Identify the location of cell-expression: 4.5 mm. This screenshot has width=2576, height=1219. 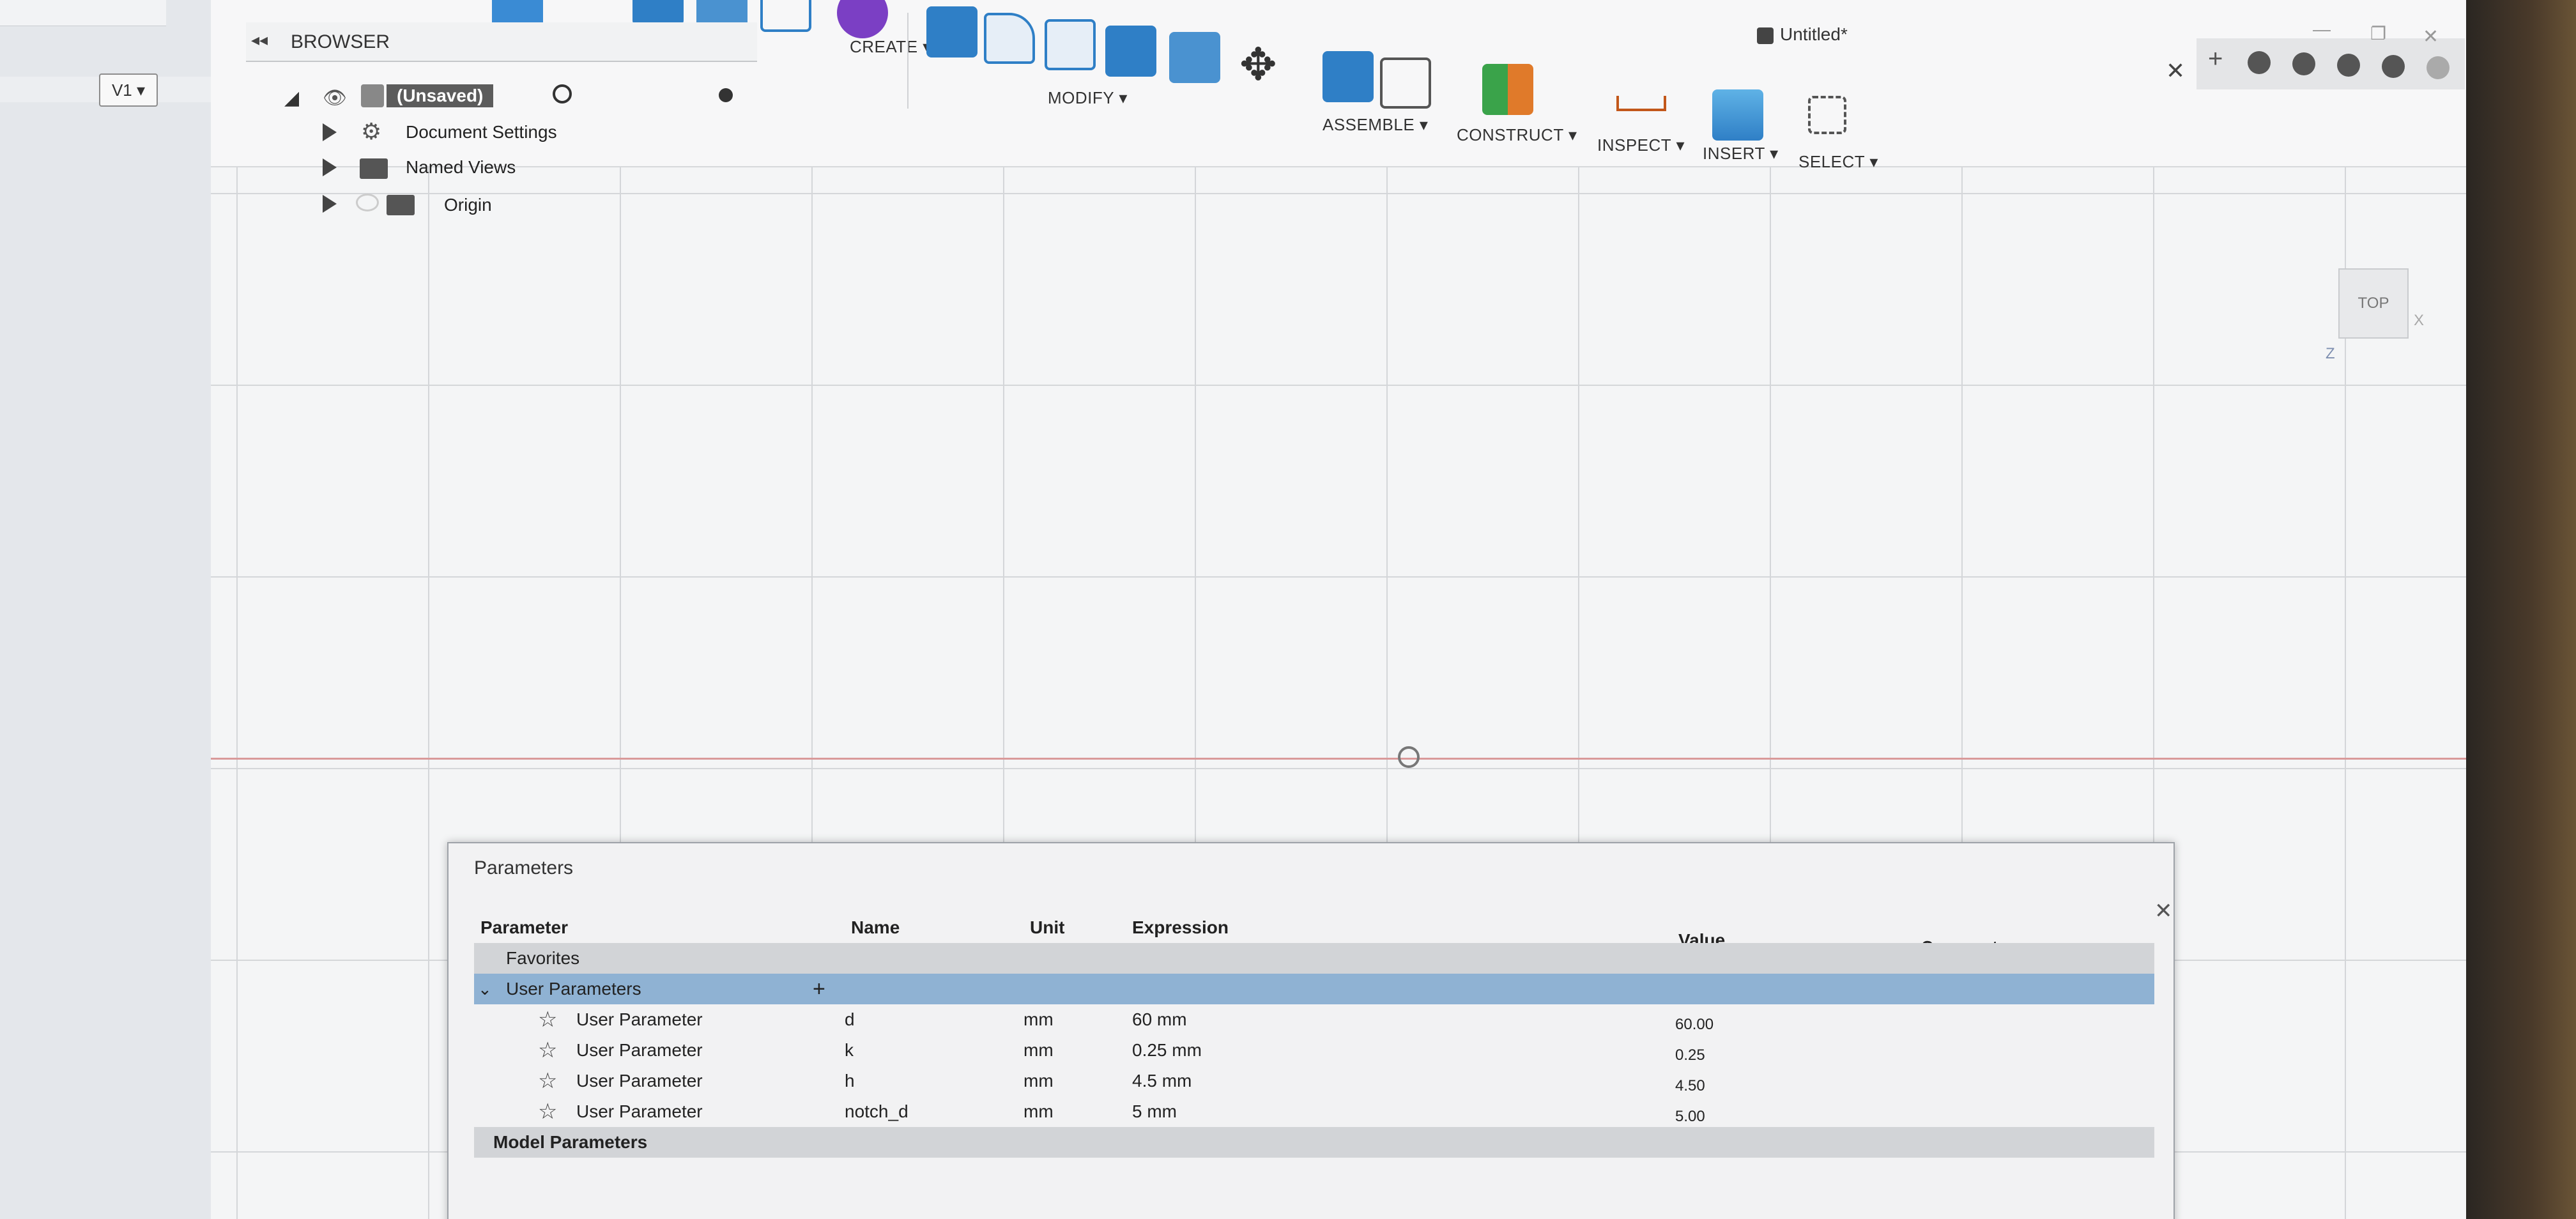
(1162, 1081).